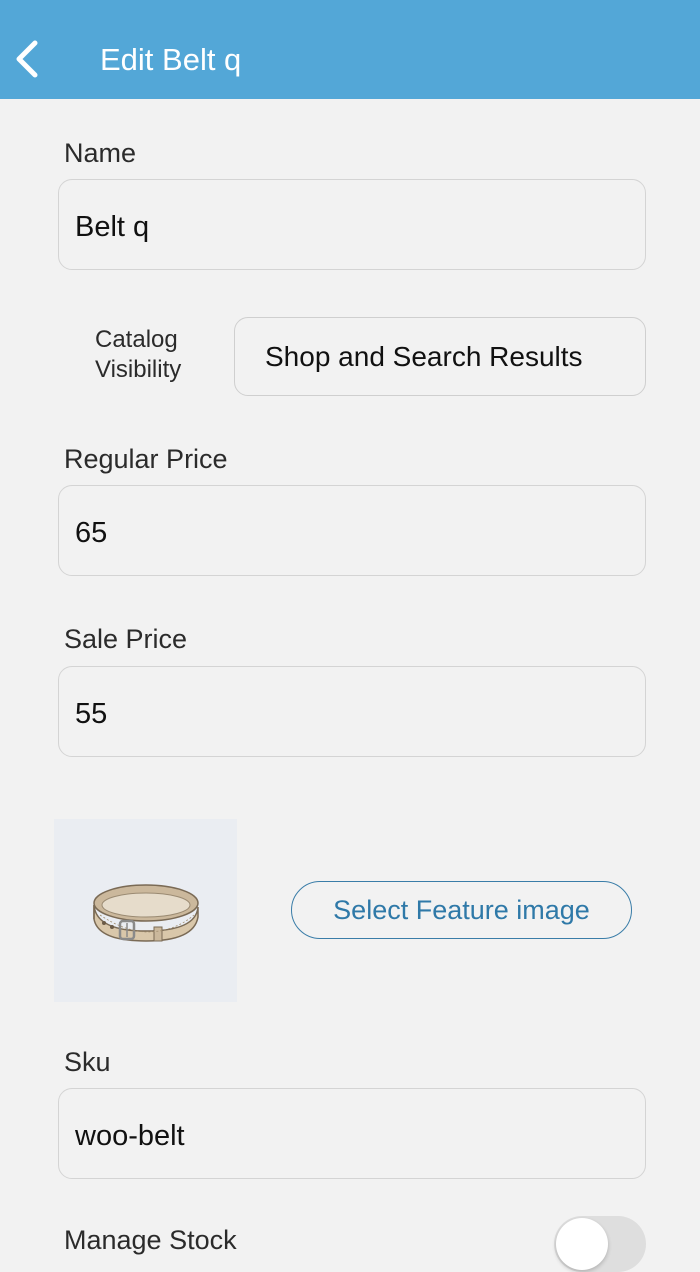 This screenshot has width=700, height=1272. I want to click on catalog-visibility-label-line2: Visibility, so click(138, 369).